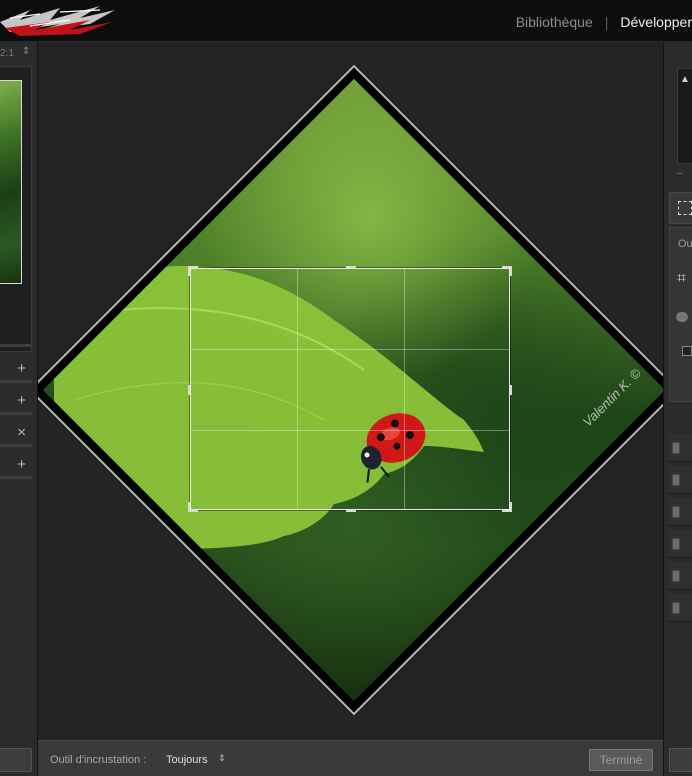 This screenshot has width=692, height=776. Describe the element at coordinates (685, 208) in the screenshot. I see `crop-overlay-icon` at that location.